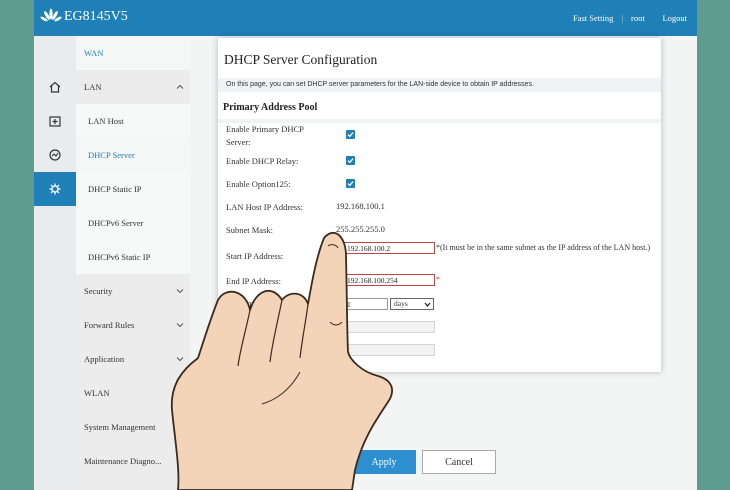 This screenshot has width=730, height=490. Describe the element at coordinates (94, 53) in the screenshot. I see `nav-wan-label: WAN` at that location.